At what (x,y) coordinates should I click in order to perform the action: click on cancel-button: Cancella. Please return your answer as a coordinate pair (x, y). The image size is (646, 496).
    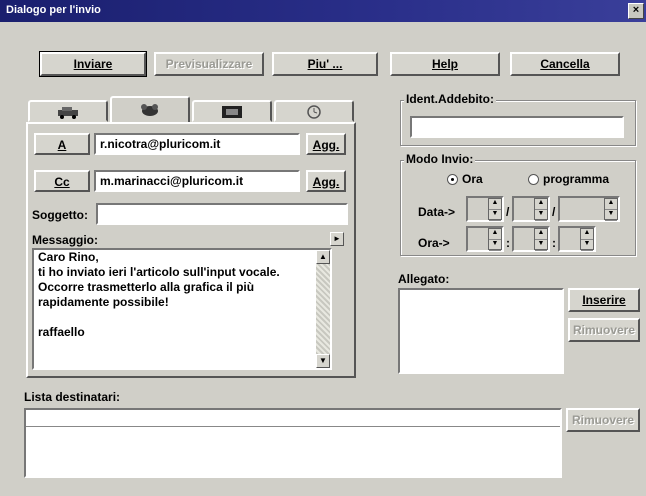
    Looking at the image, I should click on (565, 64).